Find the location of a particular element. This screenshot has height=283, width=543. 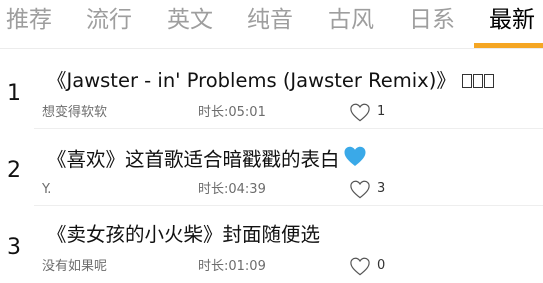

missing-glyph-icon is located at coordinates (477, 81).